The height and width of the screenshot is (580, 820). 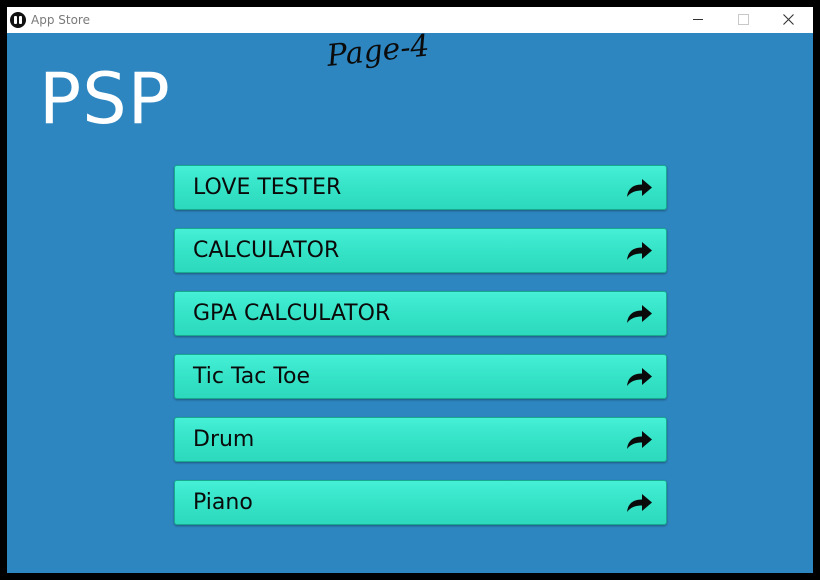 What do you see at coordinates (266, 250) in the screenshot?
I see `app-button-label: CALCULATOR` at bounding box center [266, 250].